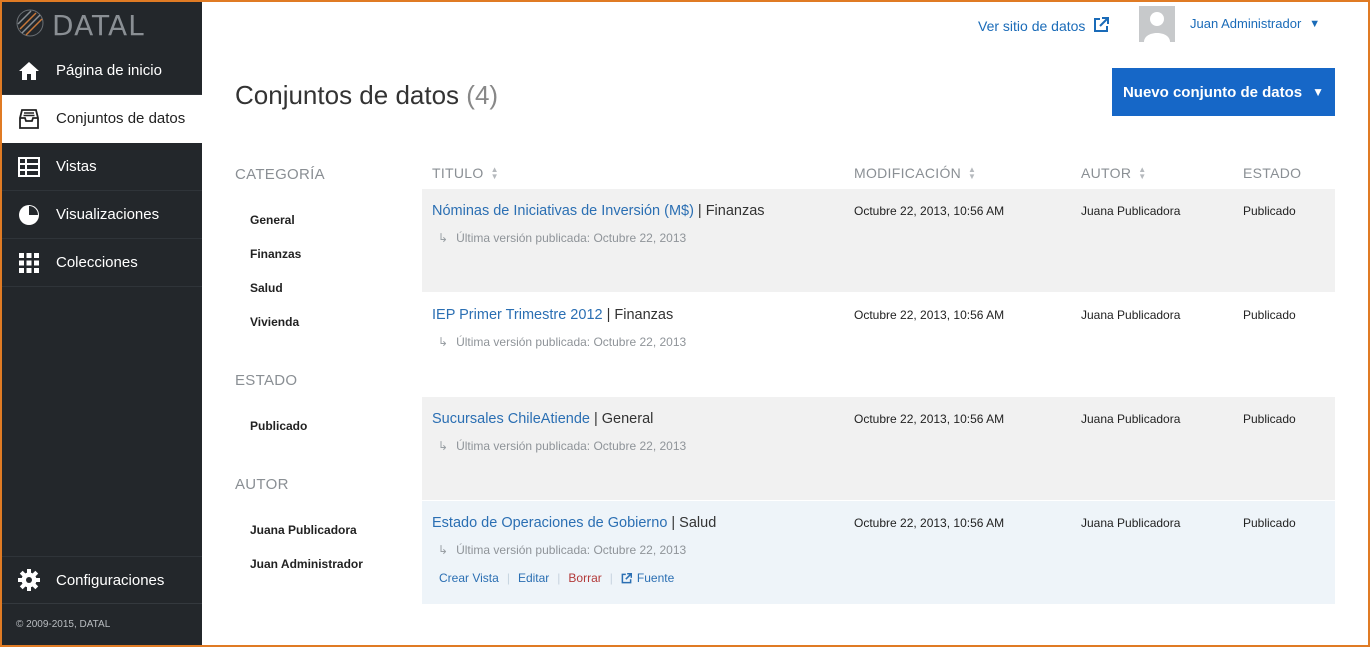 This screenshot has width=1370, height=647. I want to click on dataset-title-link: Nóminas de Iniciativas de Inversión (M$), so click(563, 211).